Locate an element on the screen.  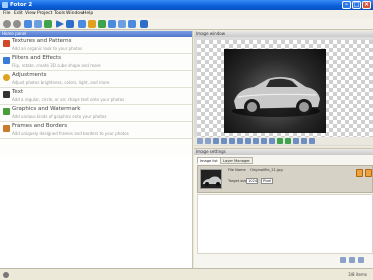
menu-help: Help is located at coordinates (88, 14).